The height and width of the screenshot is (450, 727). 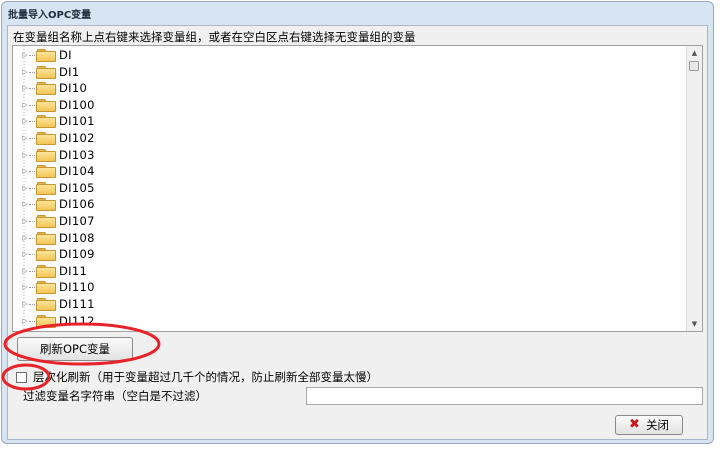 What do you see at coordinates (75, 349) in the screenshot?
I see `refresh-opc-variables-button: 刷新OPC变量` at bounding box center [75, 349].